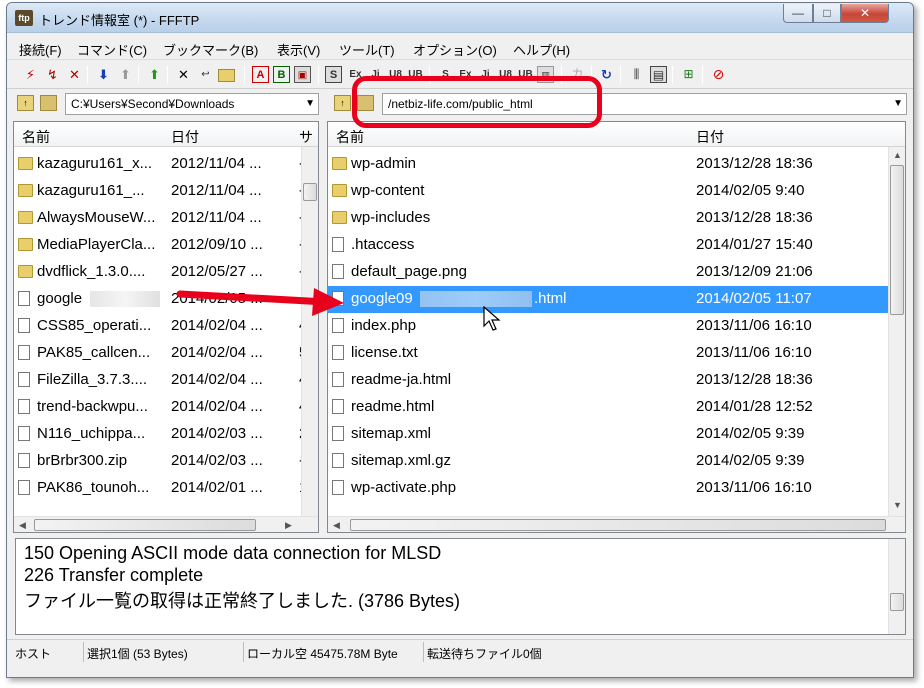 This screenshot has width=924, height=688. Describe the element at coordinates (608, 164) in the screenshot. I see `list-item: wp-admin 2013/12/28 18:36` at that location.